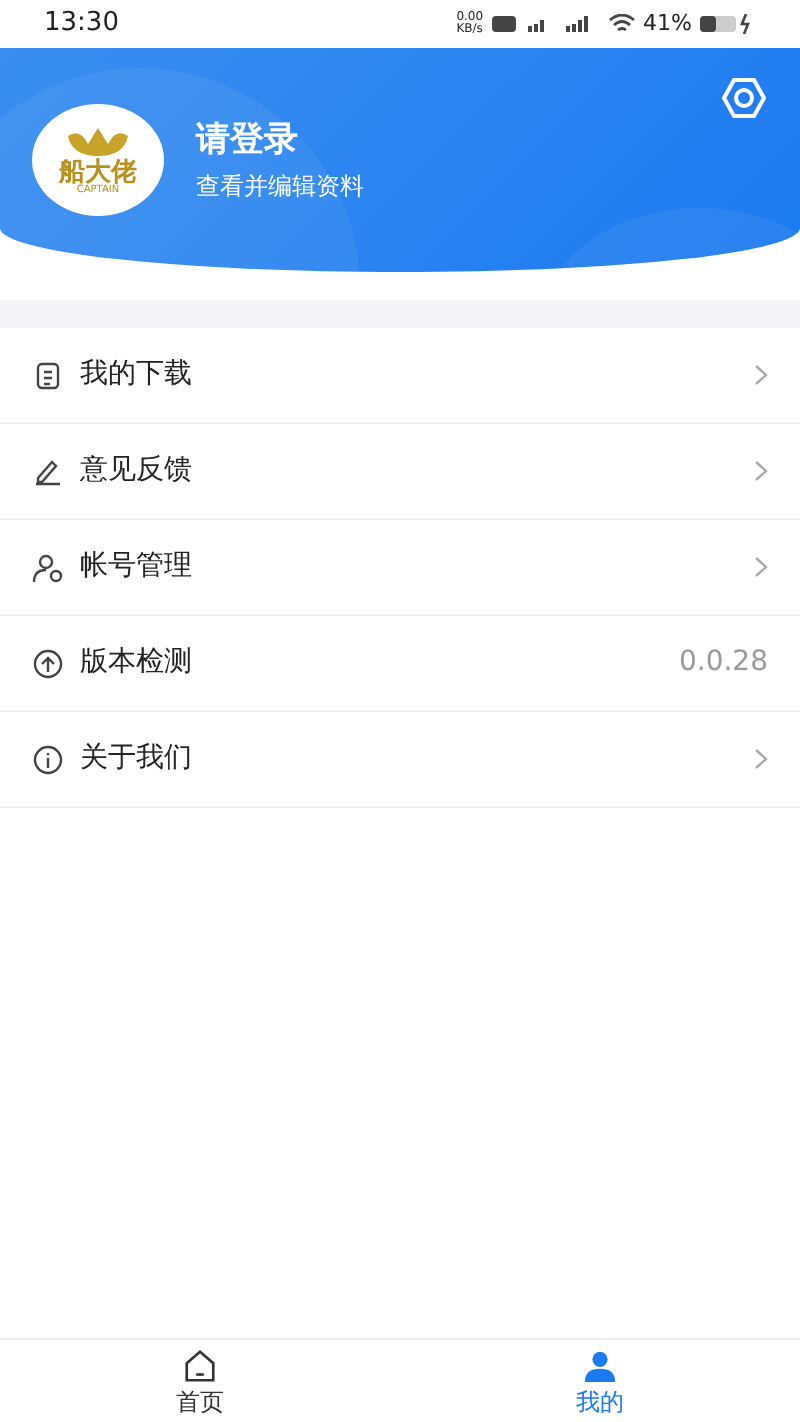 The width and height of the screenshot is (800, 1422). What do you see at coordinates (744, 98) in the screenshot?
I see `settings-icon` at bounding box center [744, 98].